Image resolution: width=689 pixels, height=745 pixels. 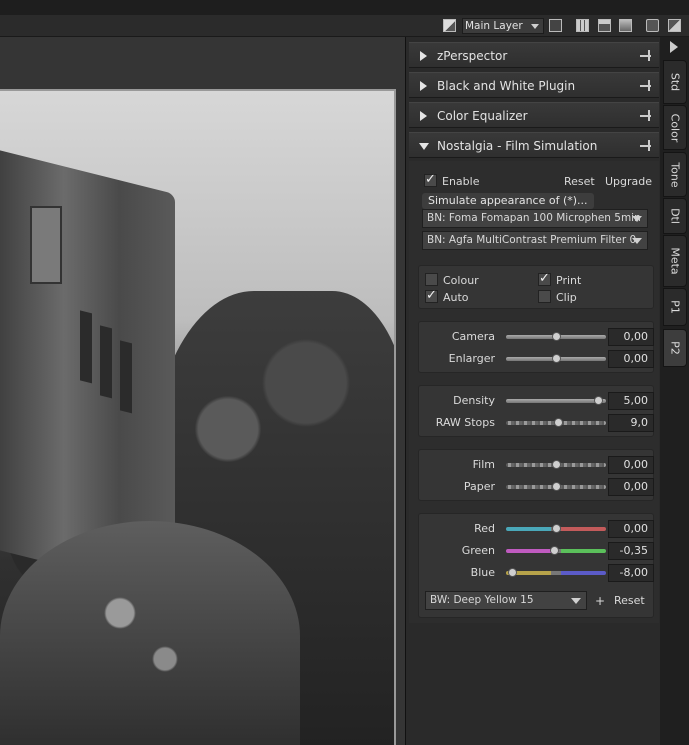 What do you see at coordinates (604, 25) in the screenshot?
I see `window-icon` at bounding box center [604, 25].